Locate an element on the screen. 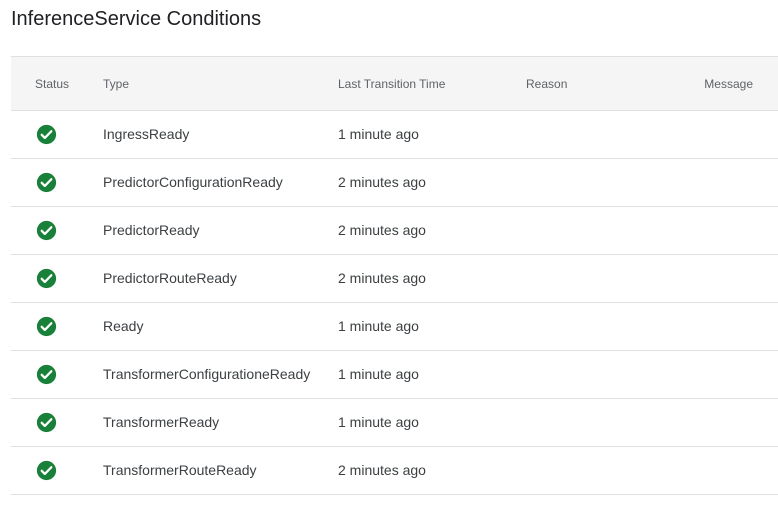 This screenshot has height=511, width=778. table-row: IngressReady 1 minute ago is located at coordinates (394, 135).